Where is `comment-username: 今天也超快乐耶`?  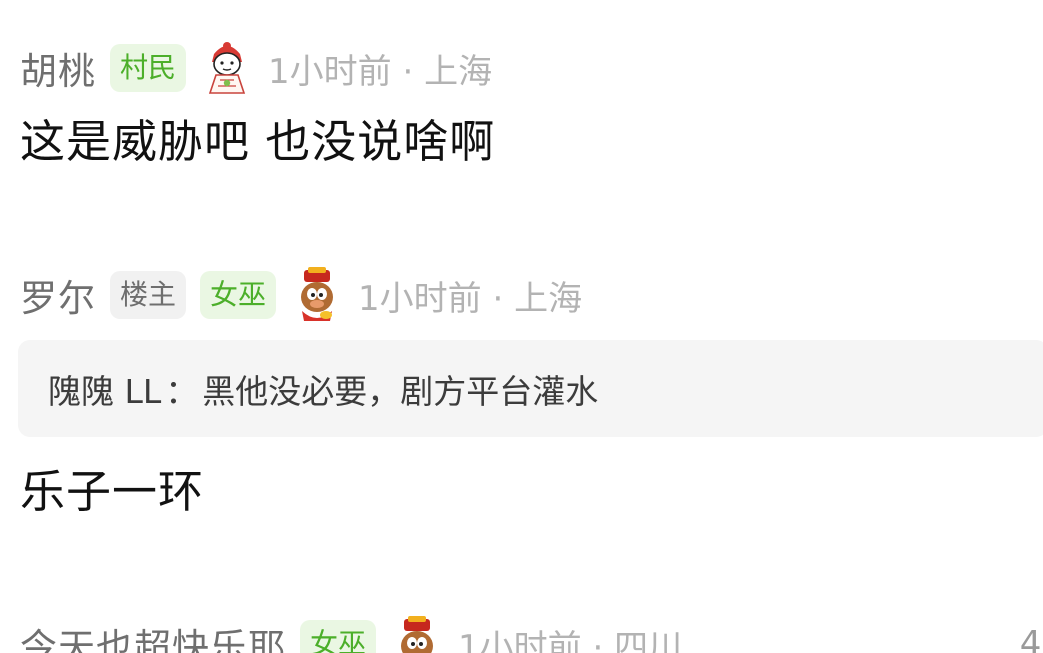
comment-username: 今天也超快乐耶 is located at coordinates (153, 635).